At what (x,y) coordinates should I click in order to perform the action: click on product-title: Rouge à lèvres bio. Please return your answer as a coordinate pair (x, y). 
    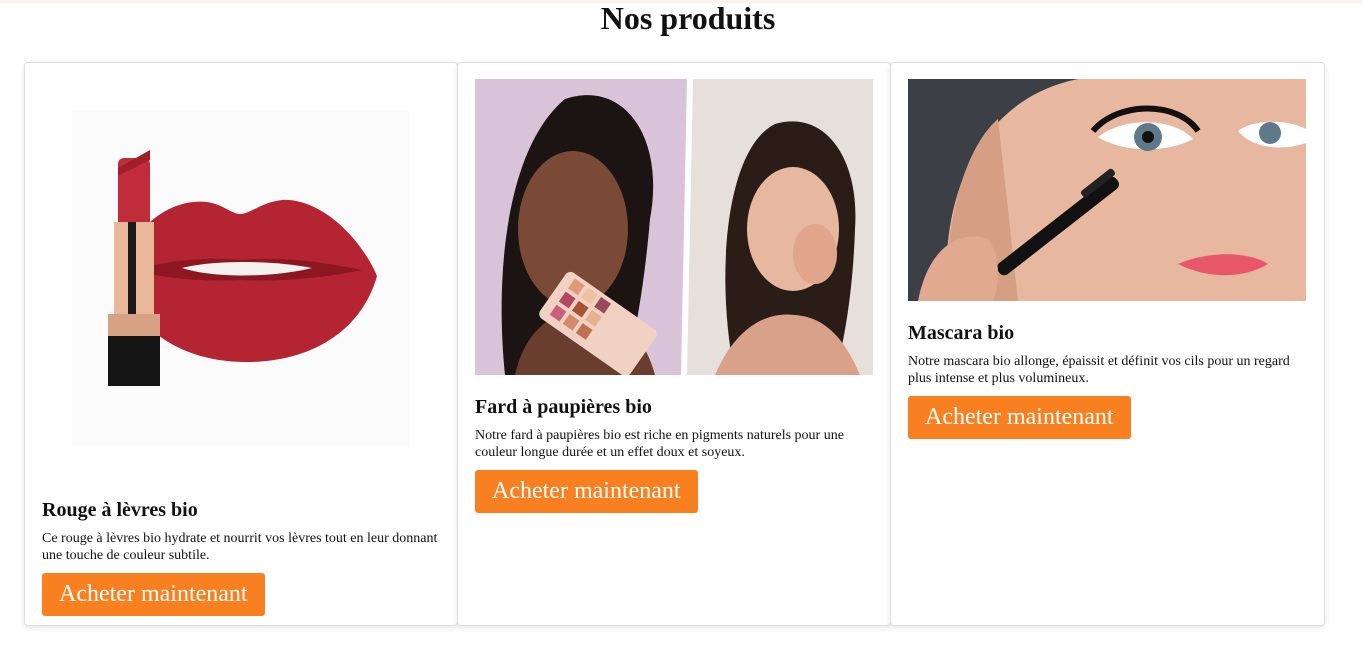
    Looking at the image, I should click on (120, 510).